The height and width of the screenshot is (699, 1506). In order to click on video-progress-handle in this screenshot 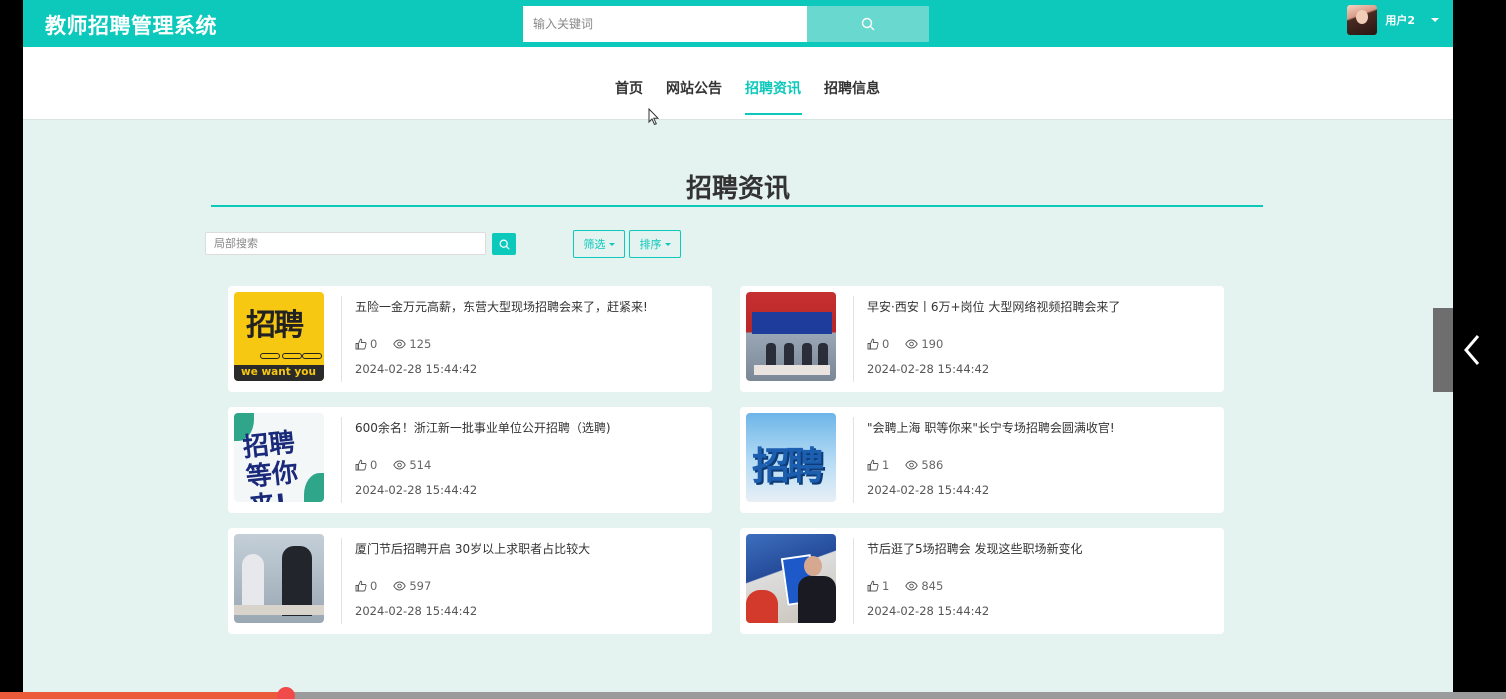, I will do `click(286, 693)`.